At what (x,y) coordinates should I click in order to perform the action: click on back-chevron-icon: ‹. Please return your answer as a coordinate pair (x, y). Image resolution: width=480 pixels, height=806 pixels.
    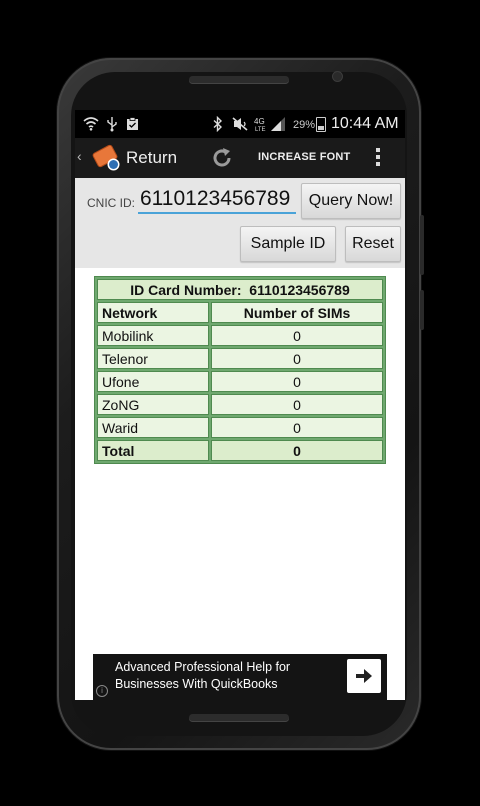
    Looking at the image, I should click on (79, 156).